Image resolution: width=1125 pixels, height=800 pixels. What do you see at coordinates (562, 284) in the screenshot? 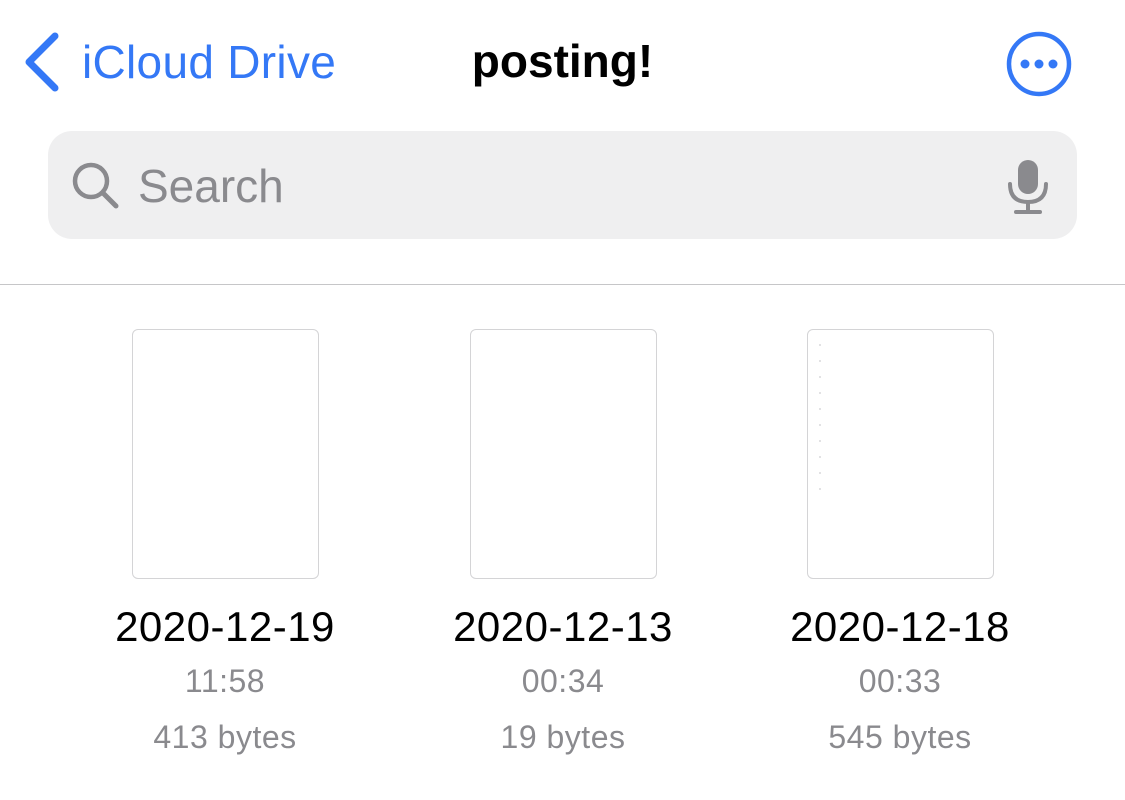
I see `divider` at bounding box center [562, 284].